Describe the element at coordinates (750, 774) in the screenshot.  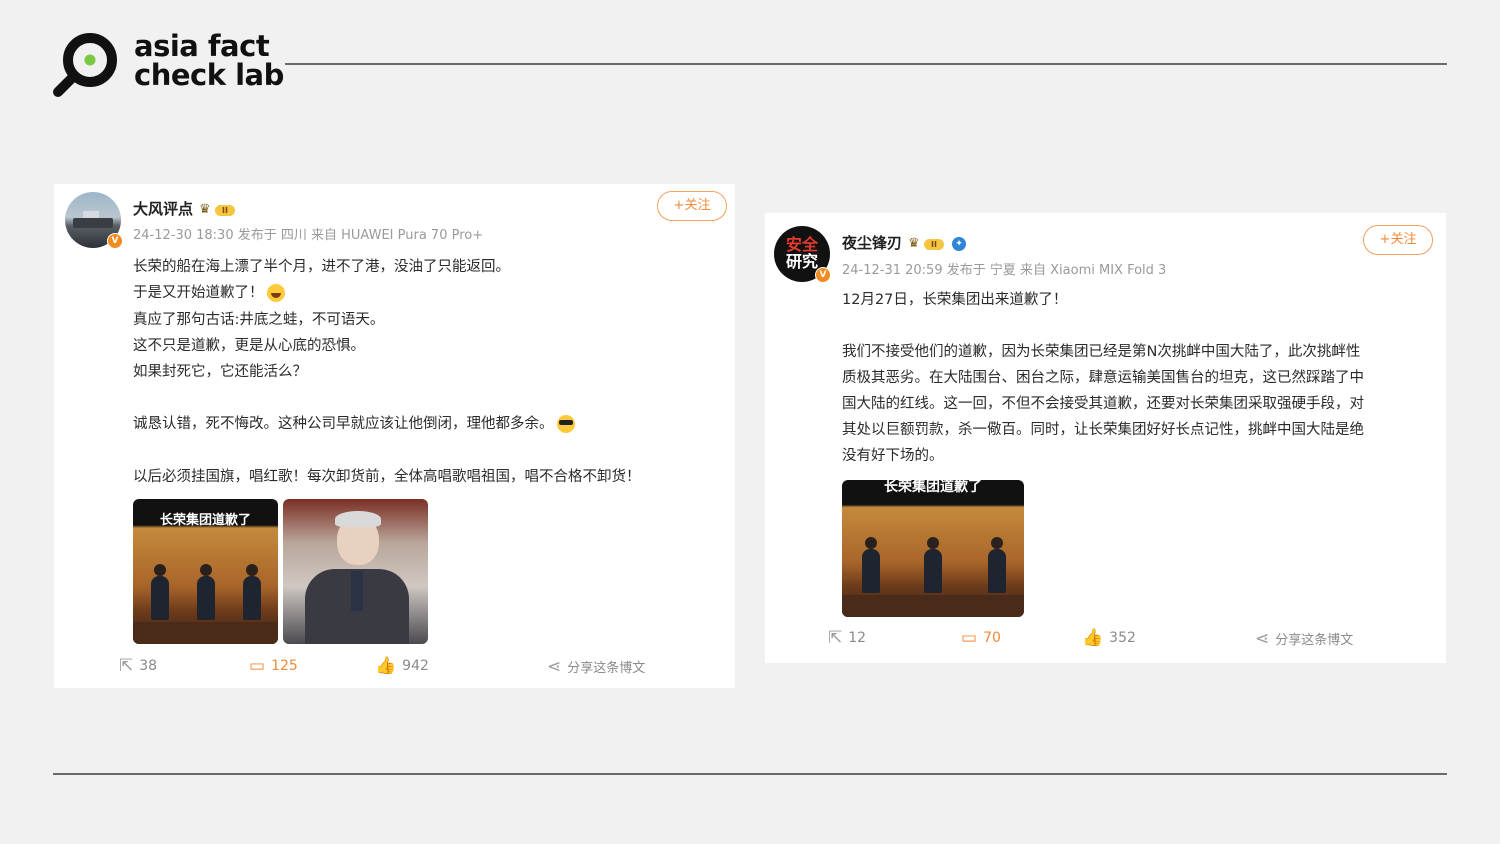
I see `footer-divider` at that location.